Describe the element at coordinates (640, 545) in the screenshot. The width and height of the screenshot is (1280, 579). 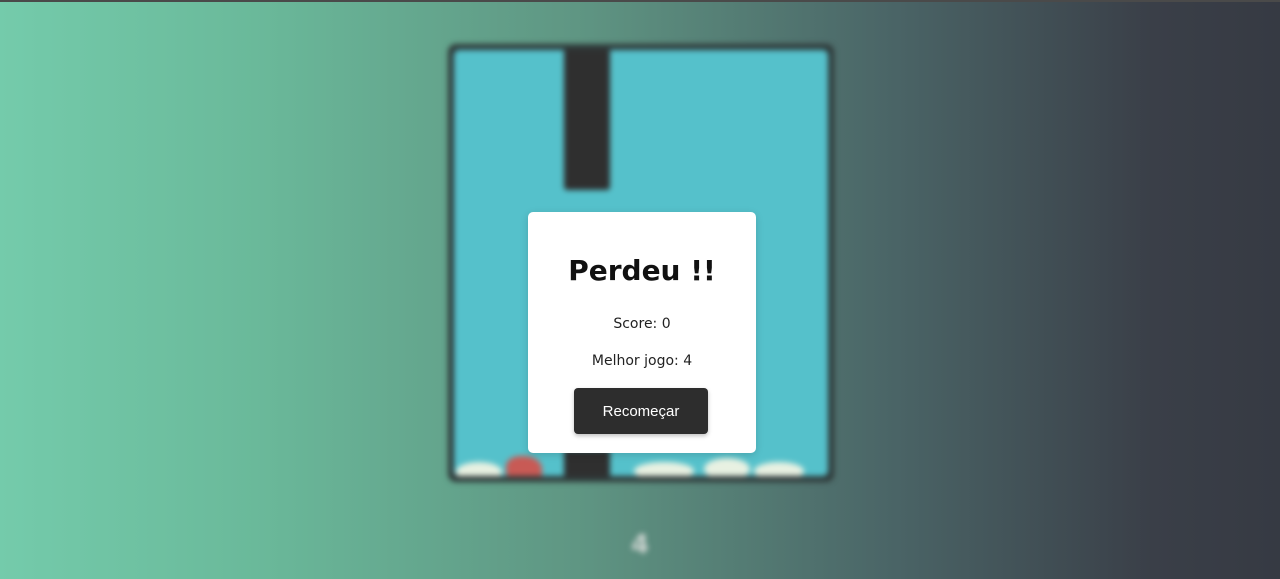
I see `background-score: 4` at that location.